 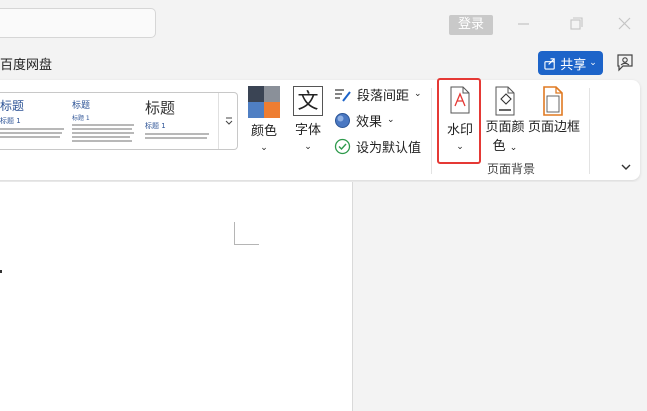 I want to click on expand-gallery-icon, so click(x=228, y=121).